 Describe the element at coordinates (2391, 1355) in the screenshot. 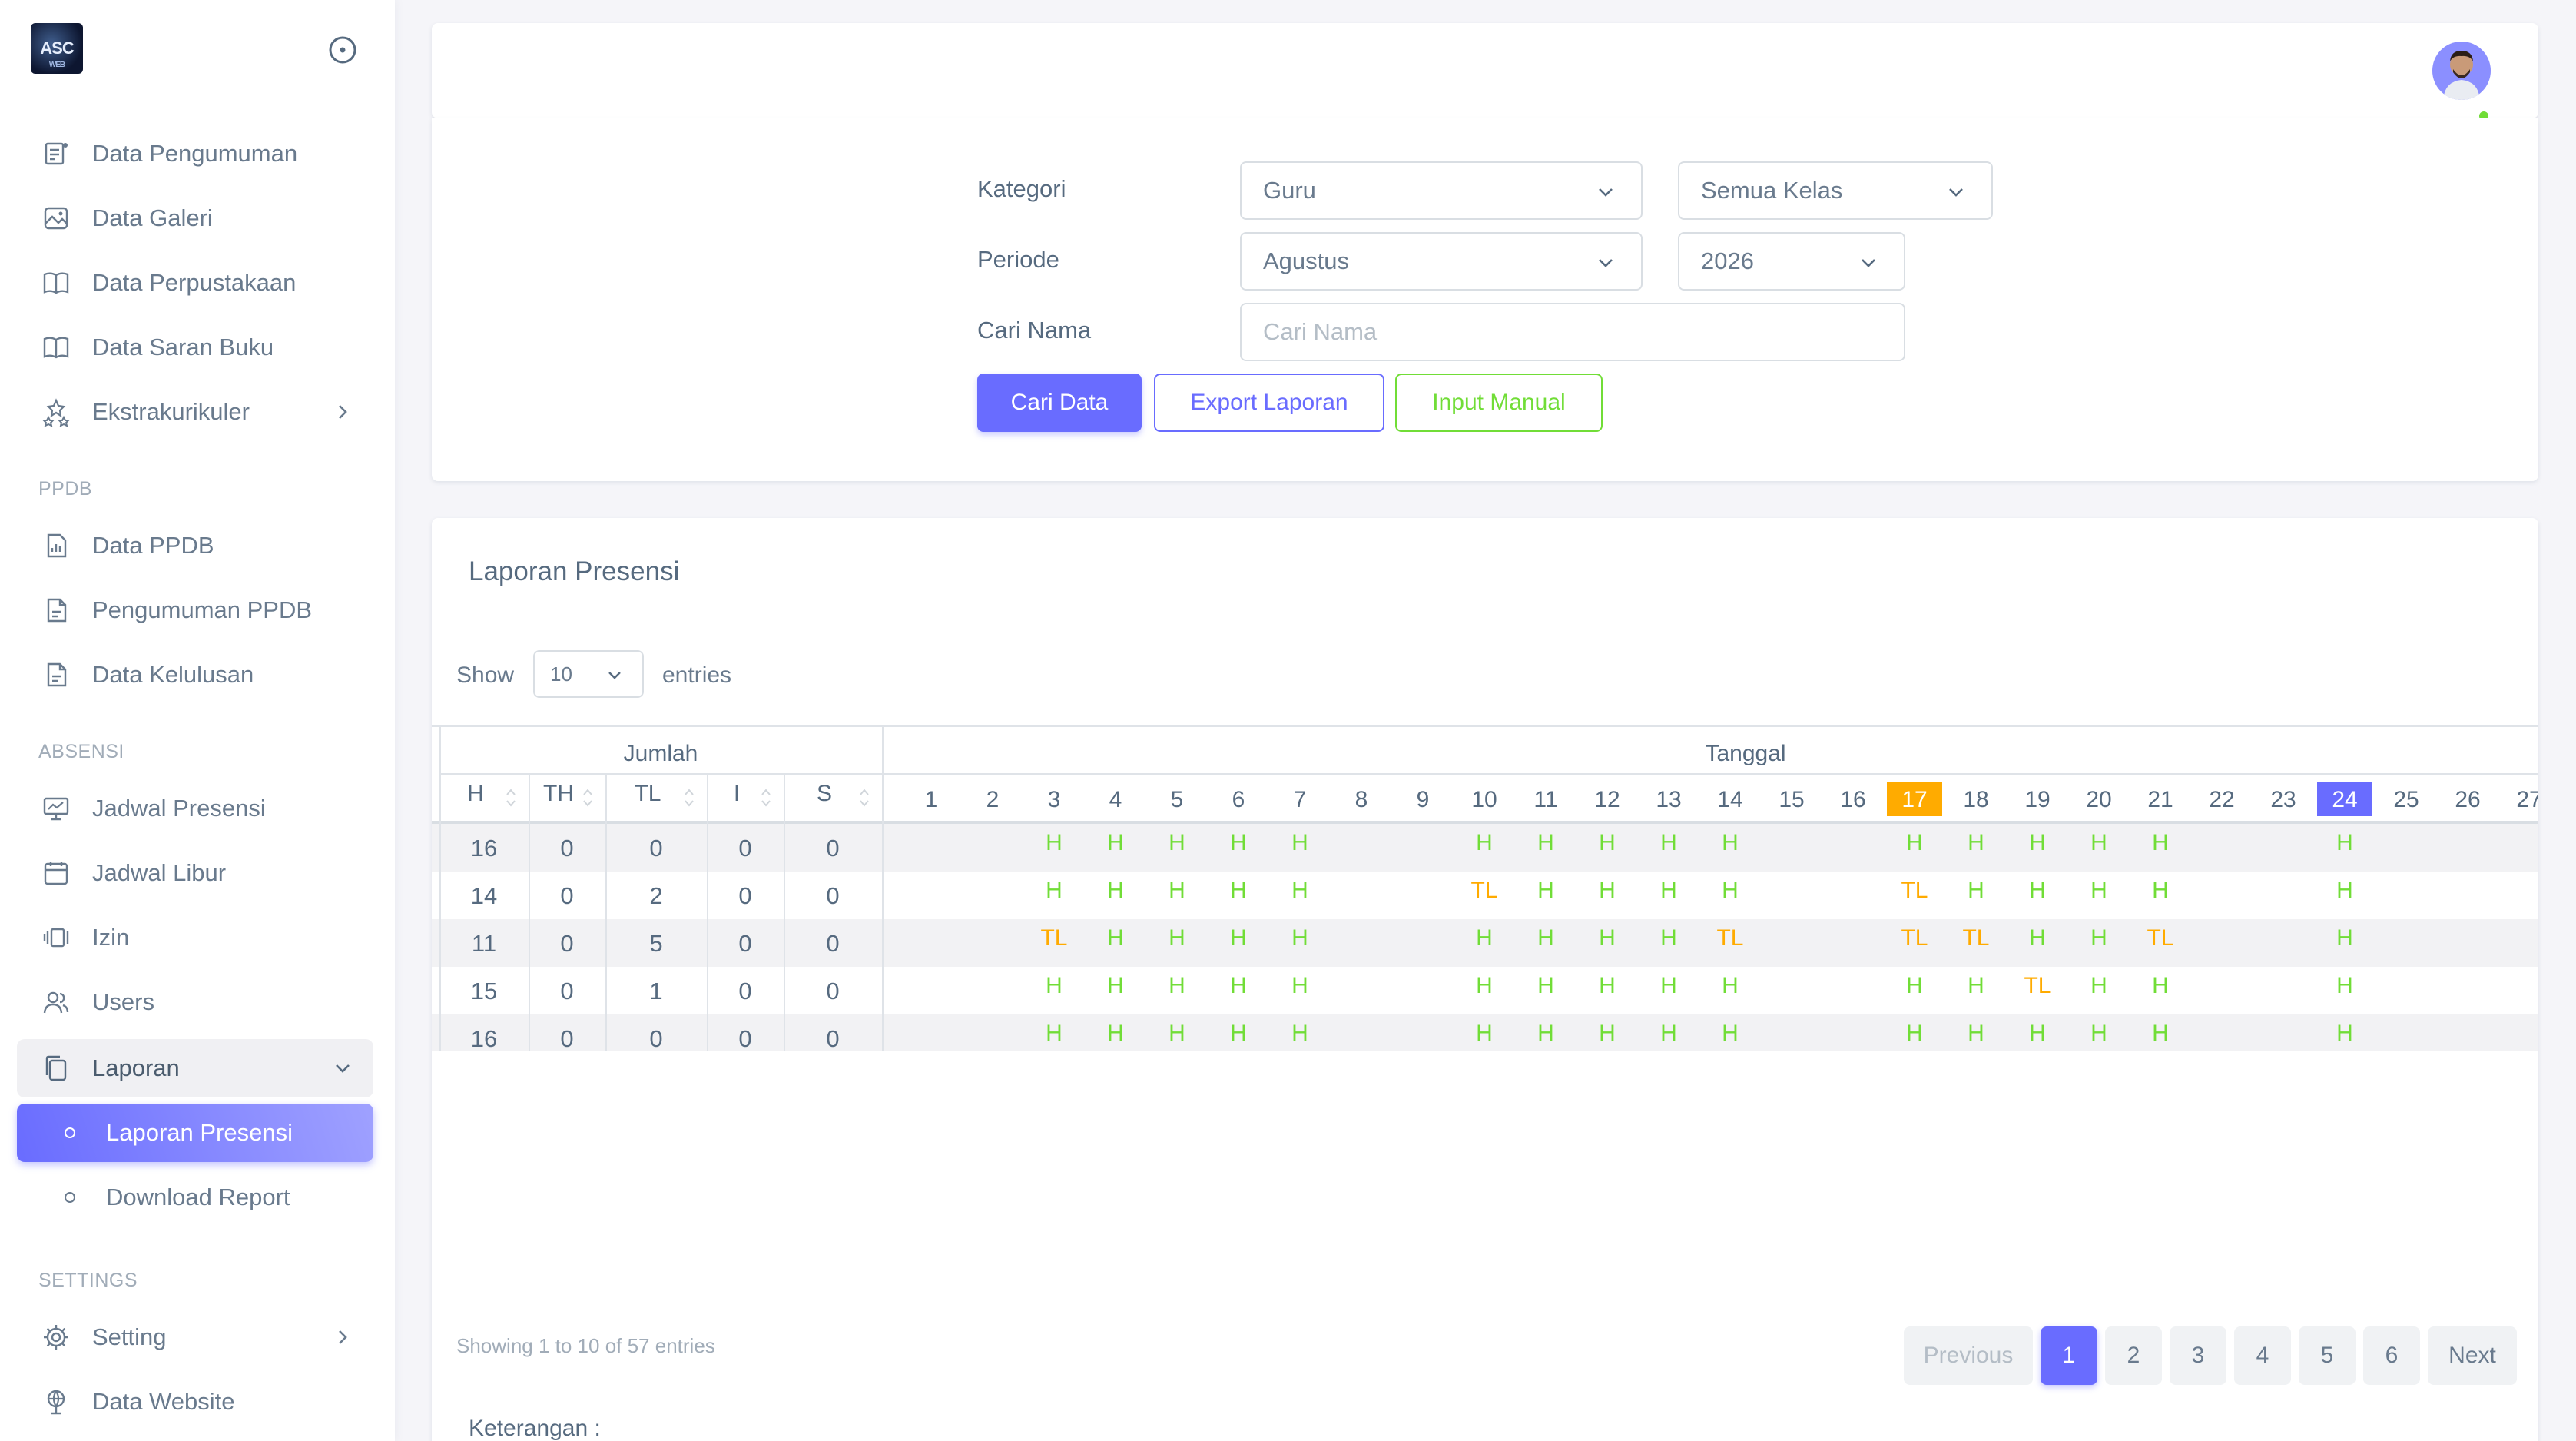

I see `pagination-page: 6` at that location.